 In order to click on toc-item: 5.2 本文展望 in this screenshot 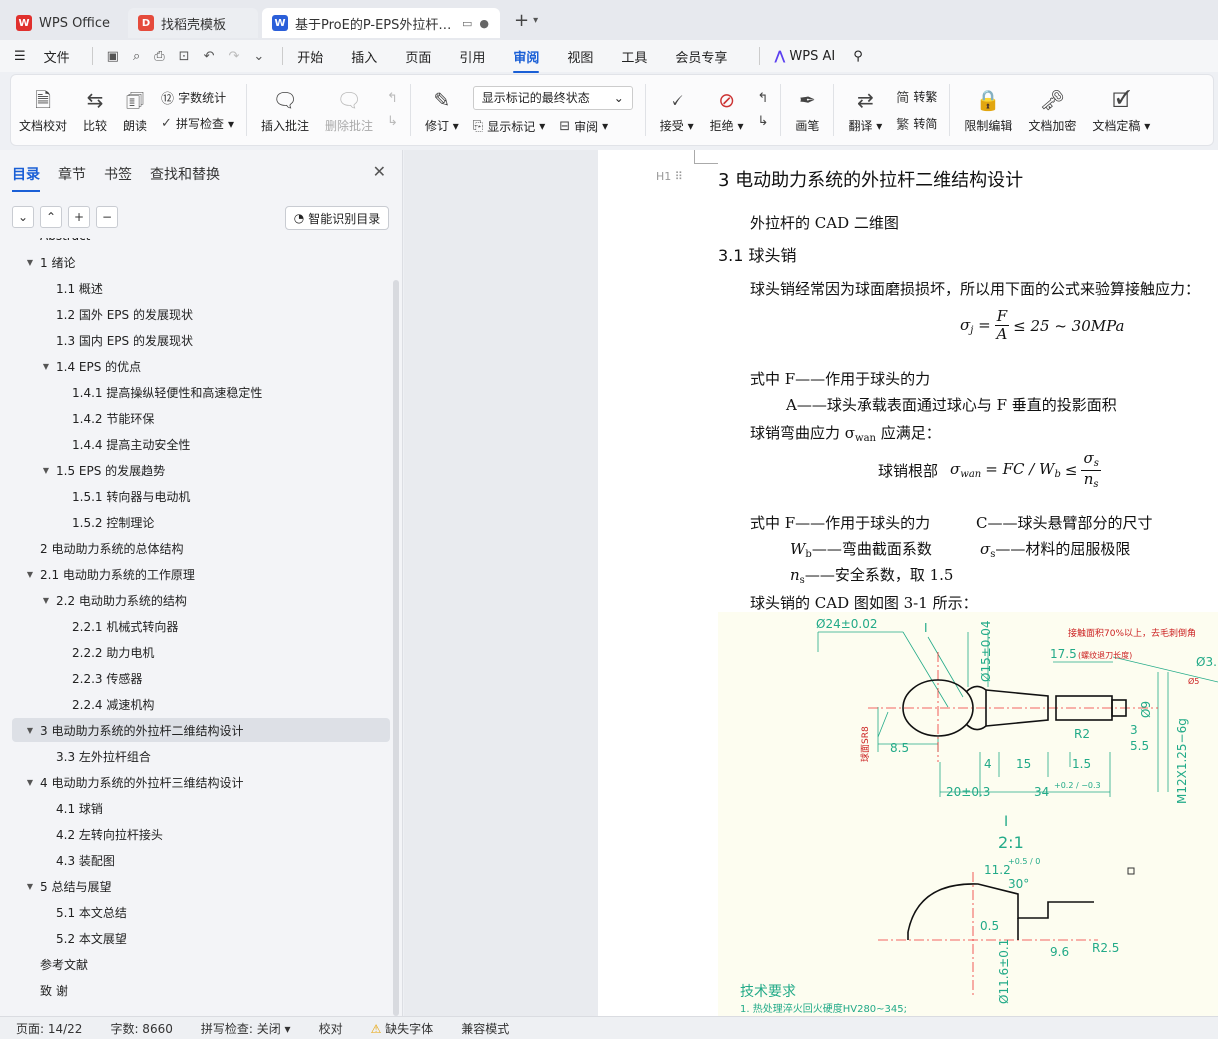, I will do `click(201, 938)`.